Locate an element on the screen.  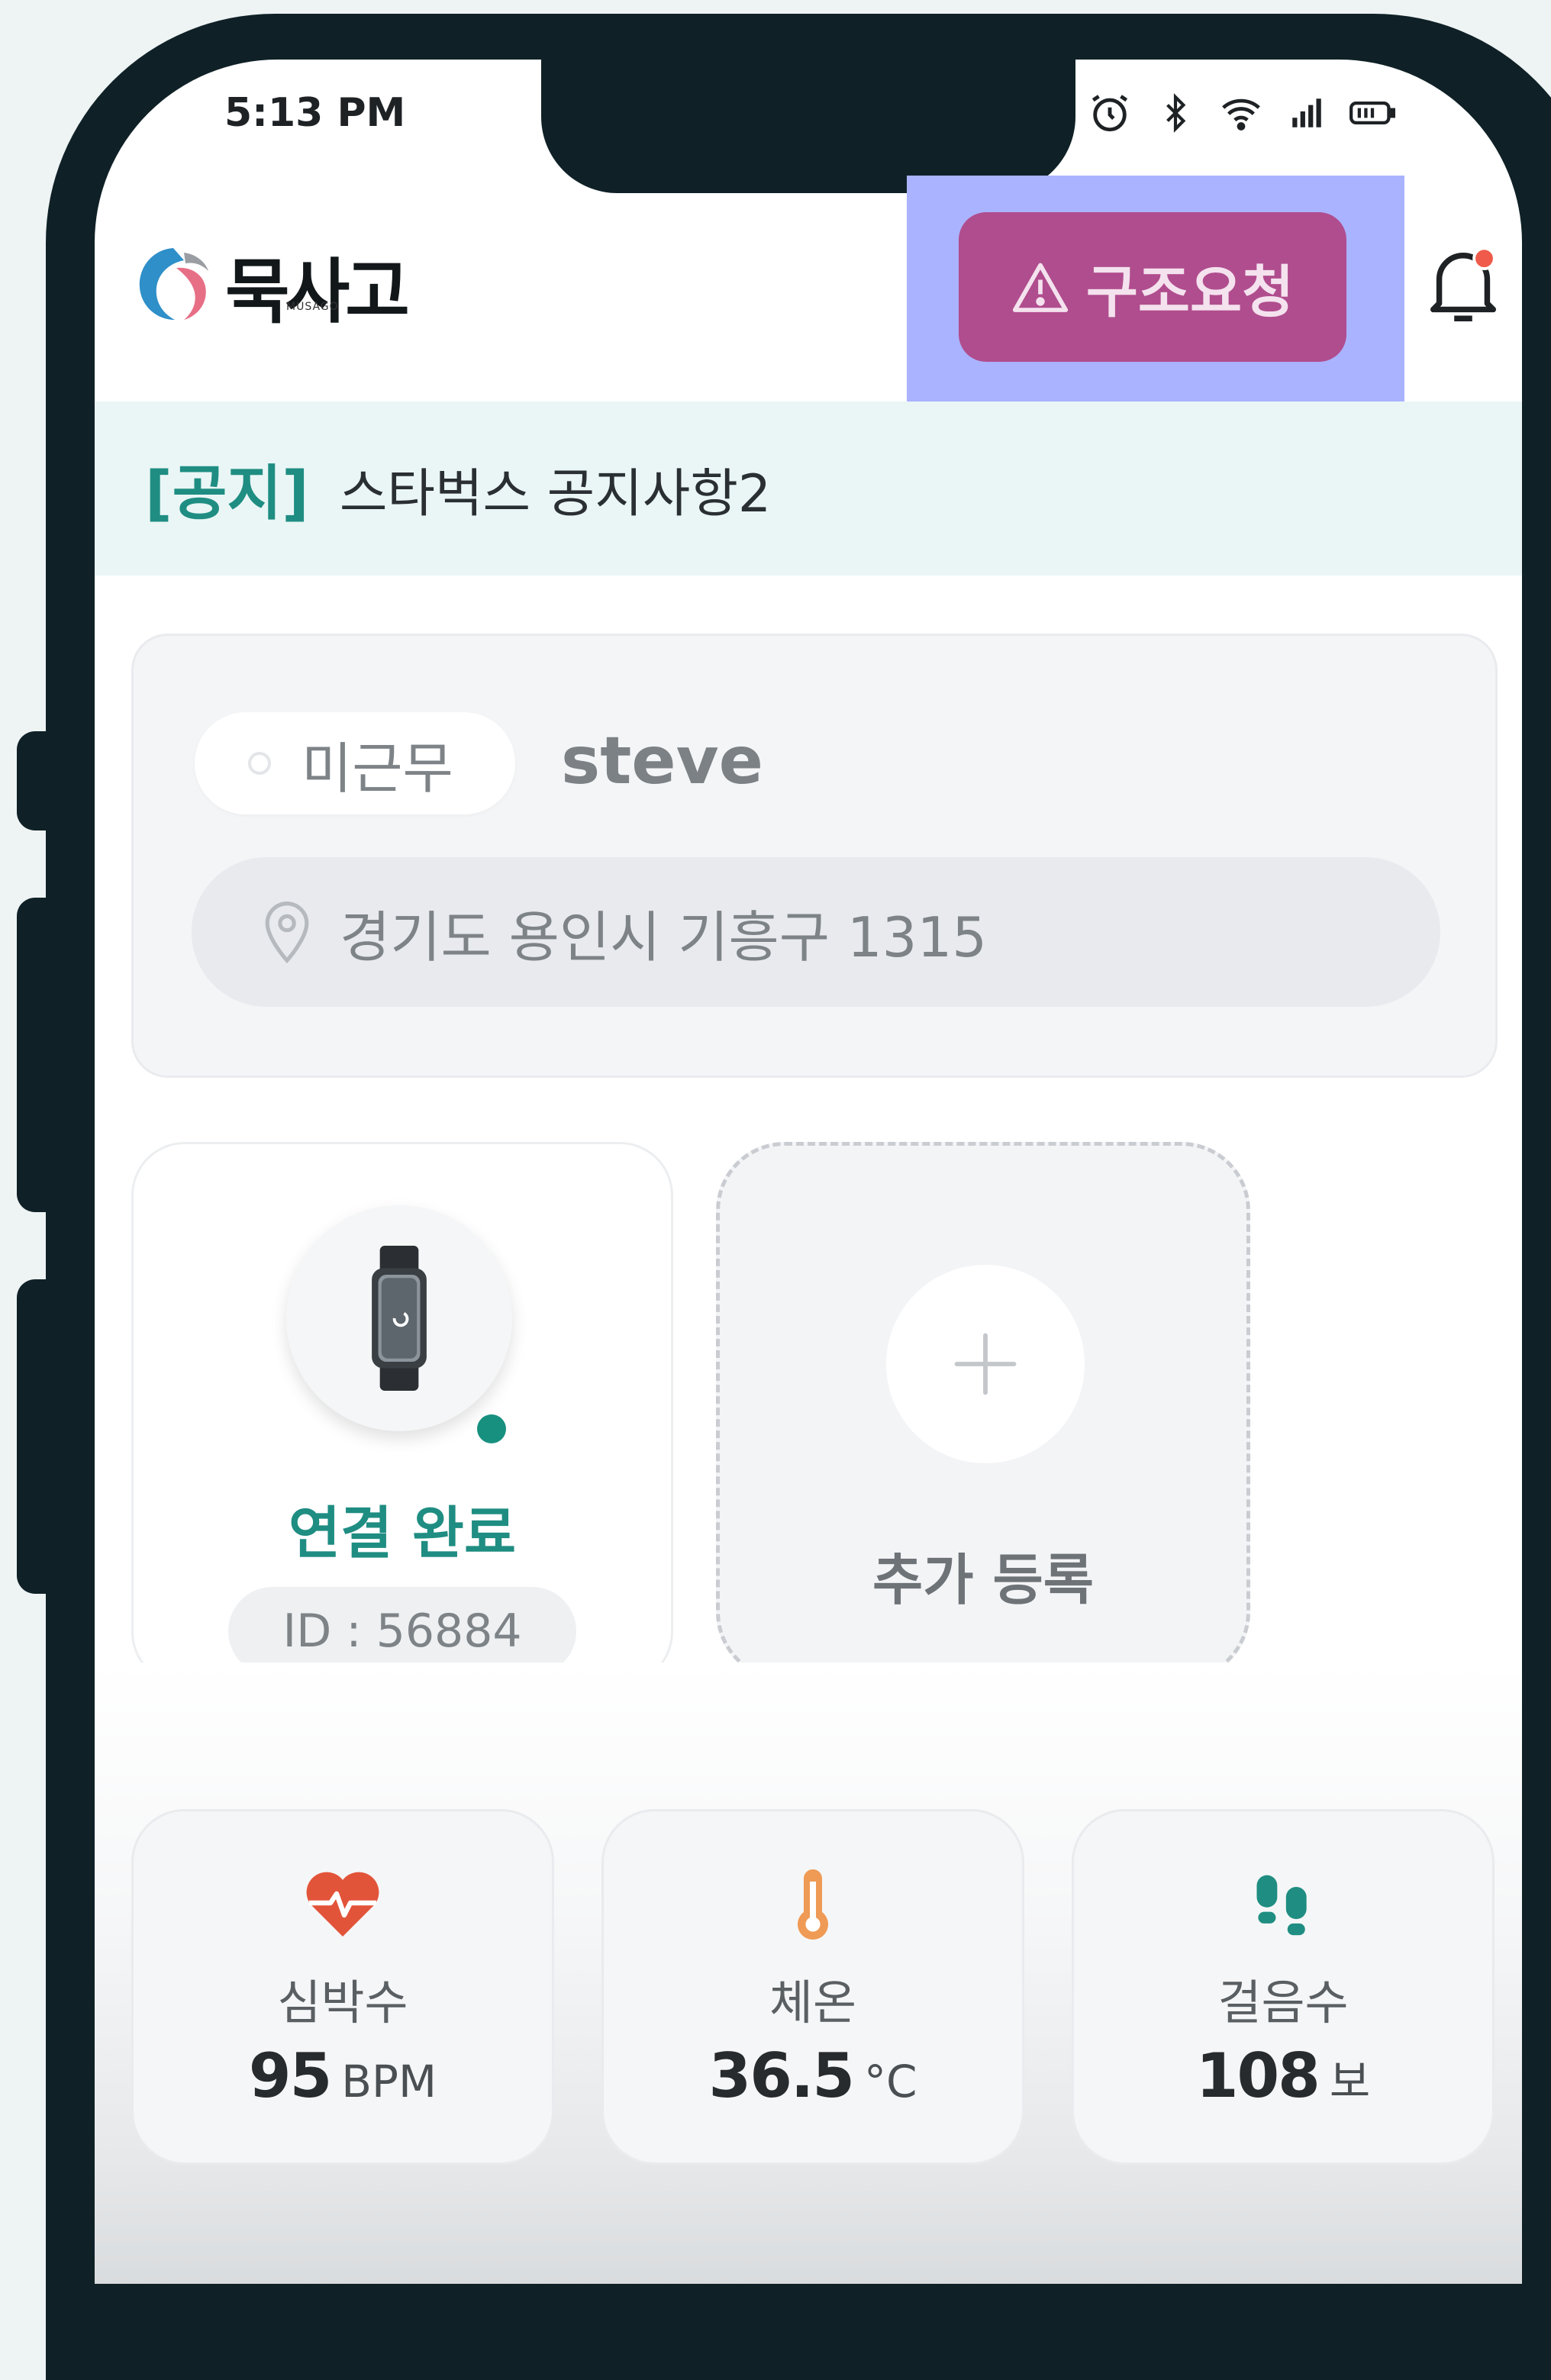
thermometer-icon is located at coordinates (813, 1905).